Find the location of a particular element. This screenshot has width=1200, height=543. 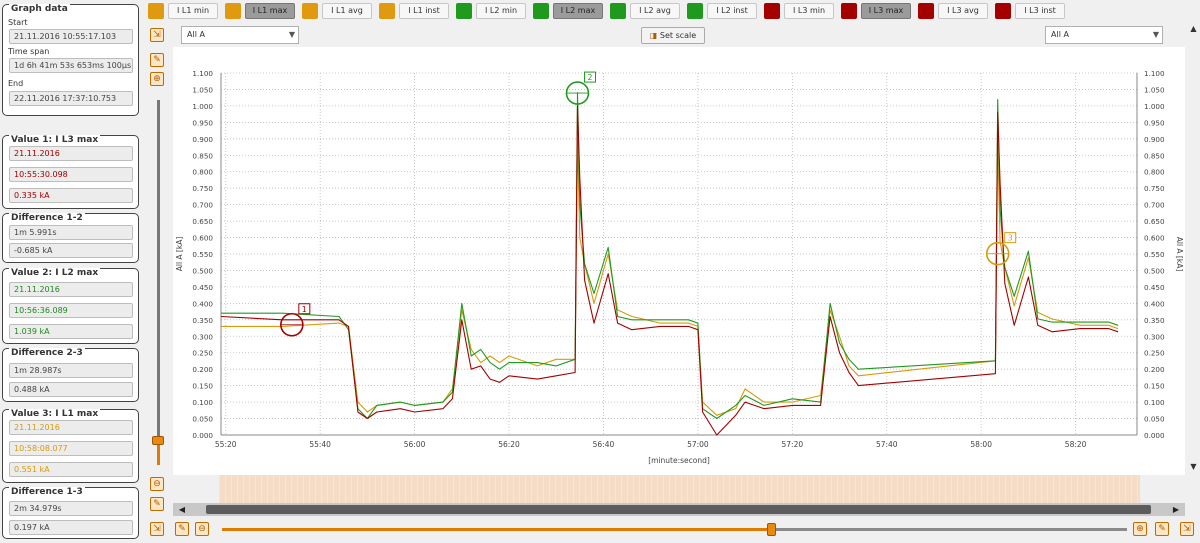

edit-icon: ✎ is located at coordinates (157, 60).